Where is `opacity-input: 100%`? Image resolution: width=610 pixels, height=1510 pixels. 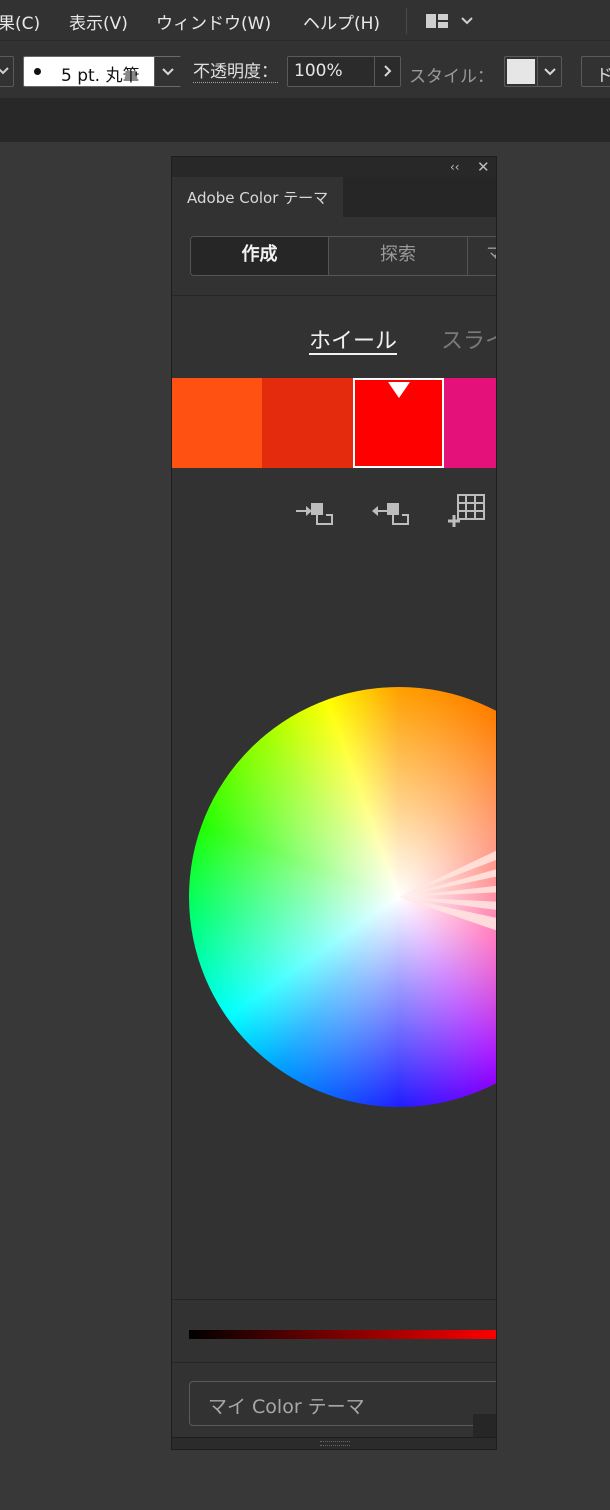 opacity-input: 100% is located at coordinates (344, 71).